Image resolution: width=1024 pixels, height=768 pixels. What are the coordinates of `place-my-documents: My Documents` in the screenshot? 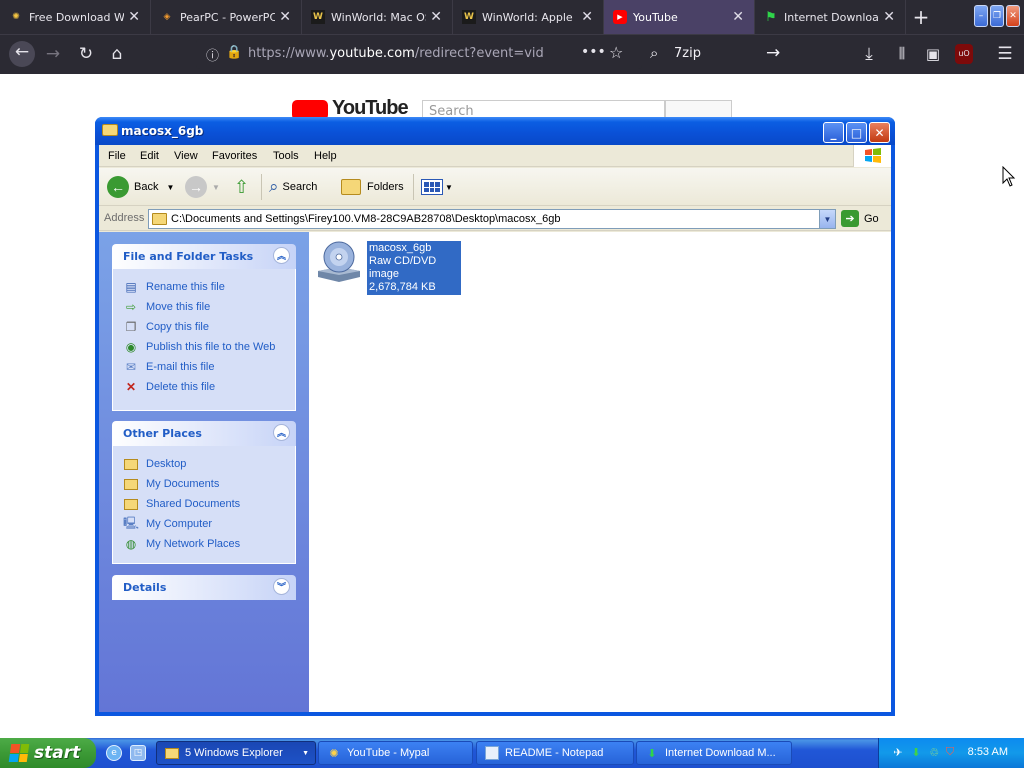 It's located at (171, 484).